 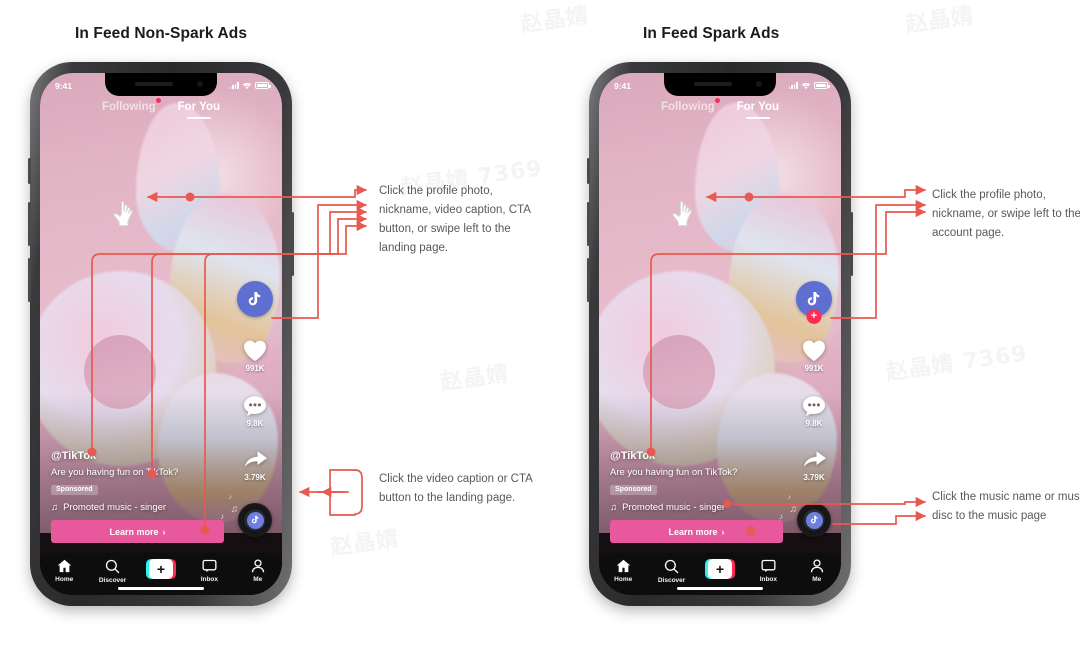 What do you see at coordinates (814, 316) in the screenshot?
I see `follow-button: +` at bounding box center [814, 316].